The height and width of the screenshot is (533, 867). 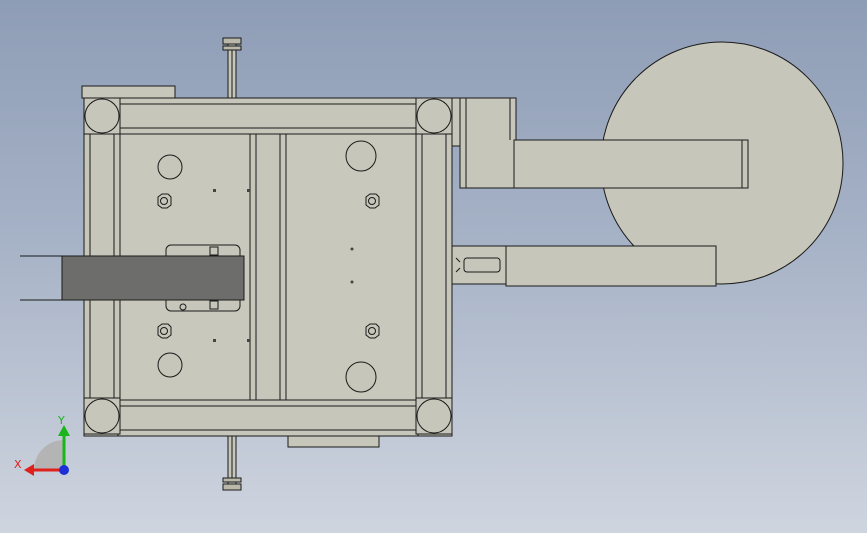 What do you see at coordinates (41, 278) in the screenshot?
I see `left-belt-extension` at bounding box center [41, 278].